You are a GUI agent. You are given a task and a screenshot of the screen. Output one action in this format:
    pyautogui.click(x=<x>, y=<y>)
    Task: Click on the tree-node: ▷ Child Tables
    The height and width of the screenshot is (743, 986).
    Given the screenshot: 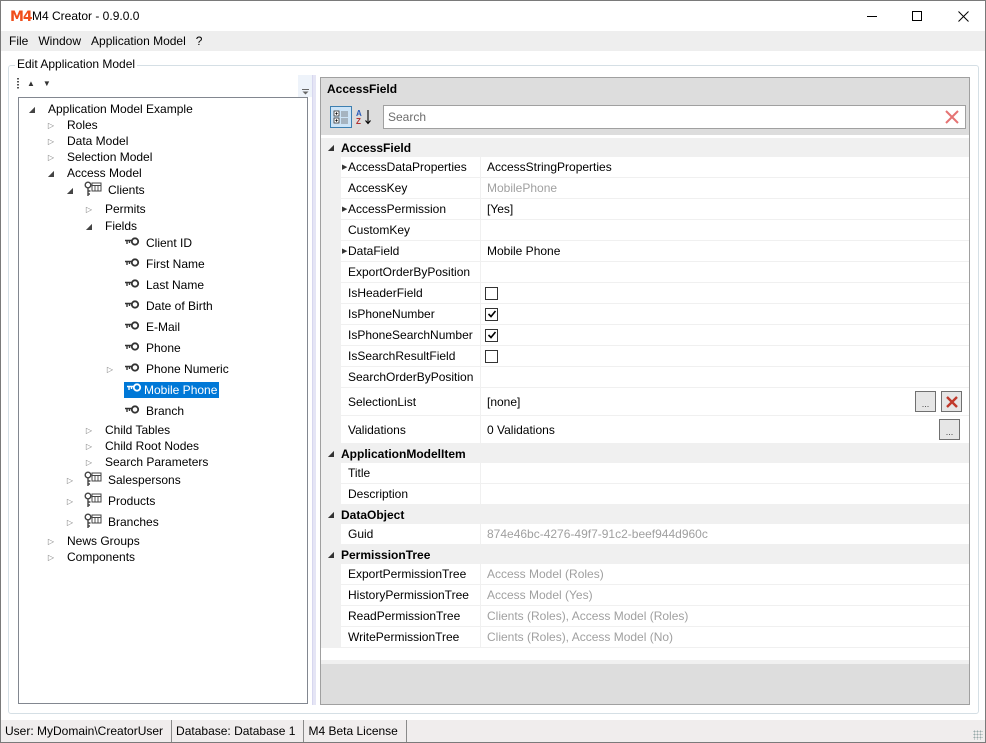 What is the action you would take?
    pyautogui.click(x=128, y=430)
    